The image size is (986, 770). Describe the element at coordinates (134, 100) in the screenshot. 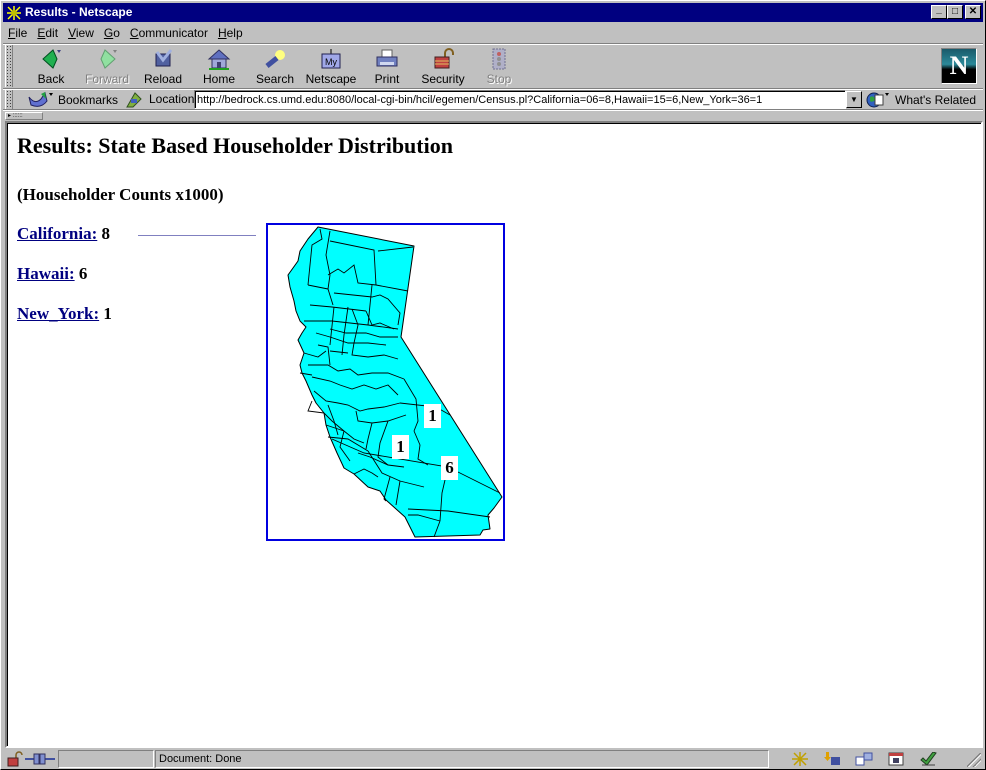

I see `location-icon` at that location.